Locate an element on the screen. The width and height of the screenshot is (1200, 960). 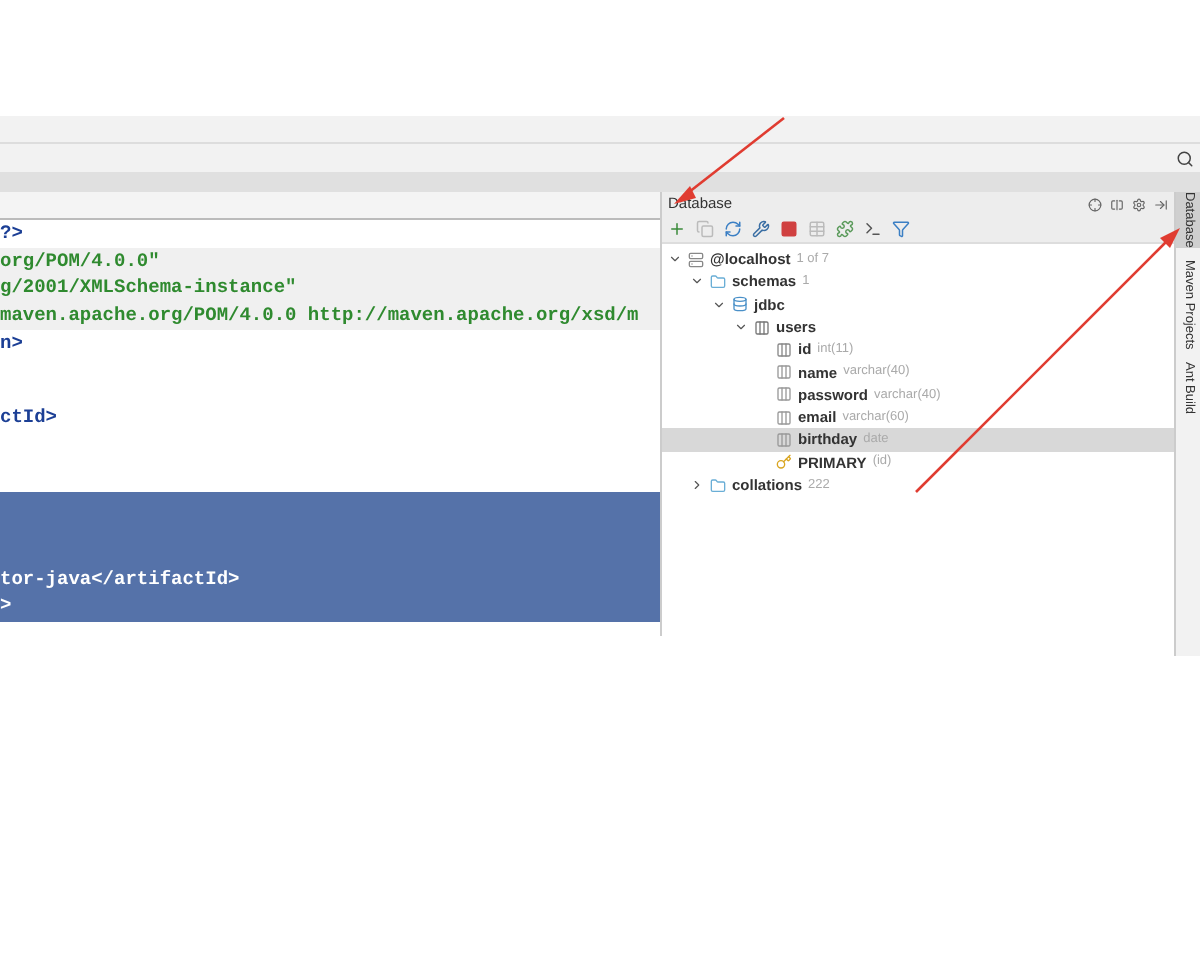
annotation-arrow is located at coordinates (728, 162).